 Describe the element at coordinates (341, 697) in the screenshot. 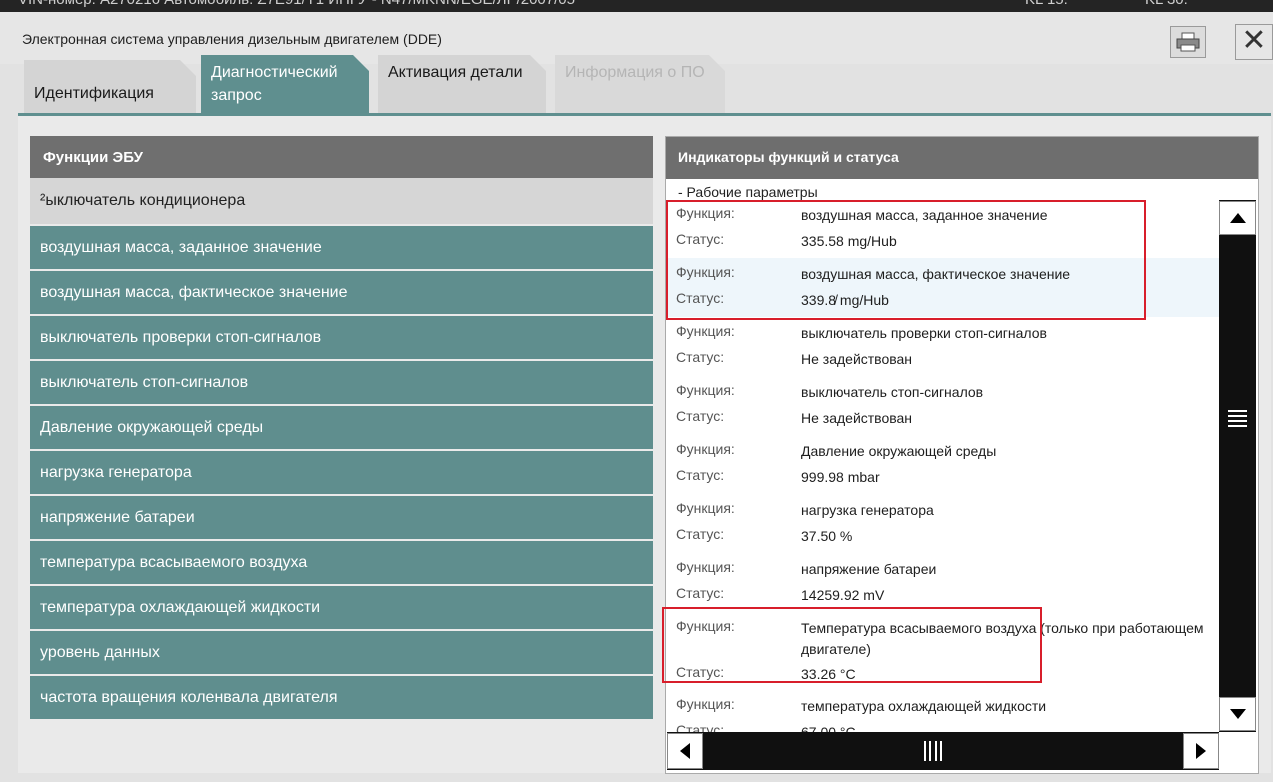

I see `list-item: частота вращения коленвала двигателя` at that location.